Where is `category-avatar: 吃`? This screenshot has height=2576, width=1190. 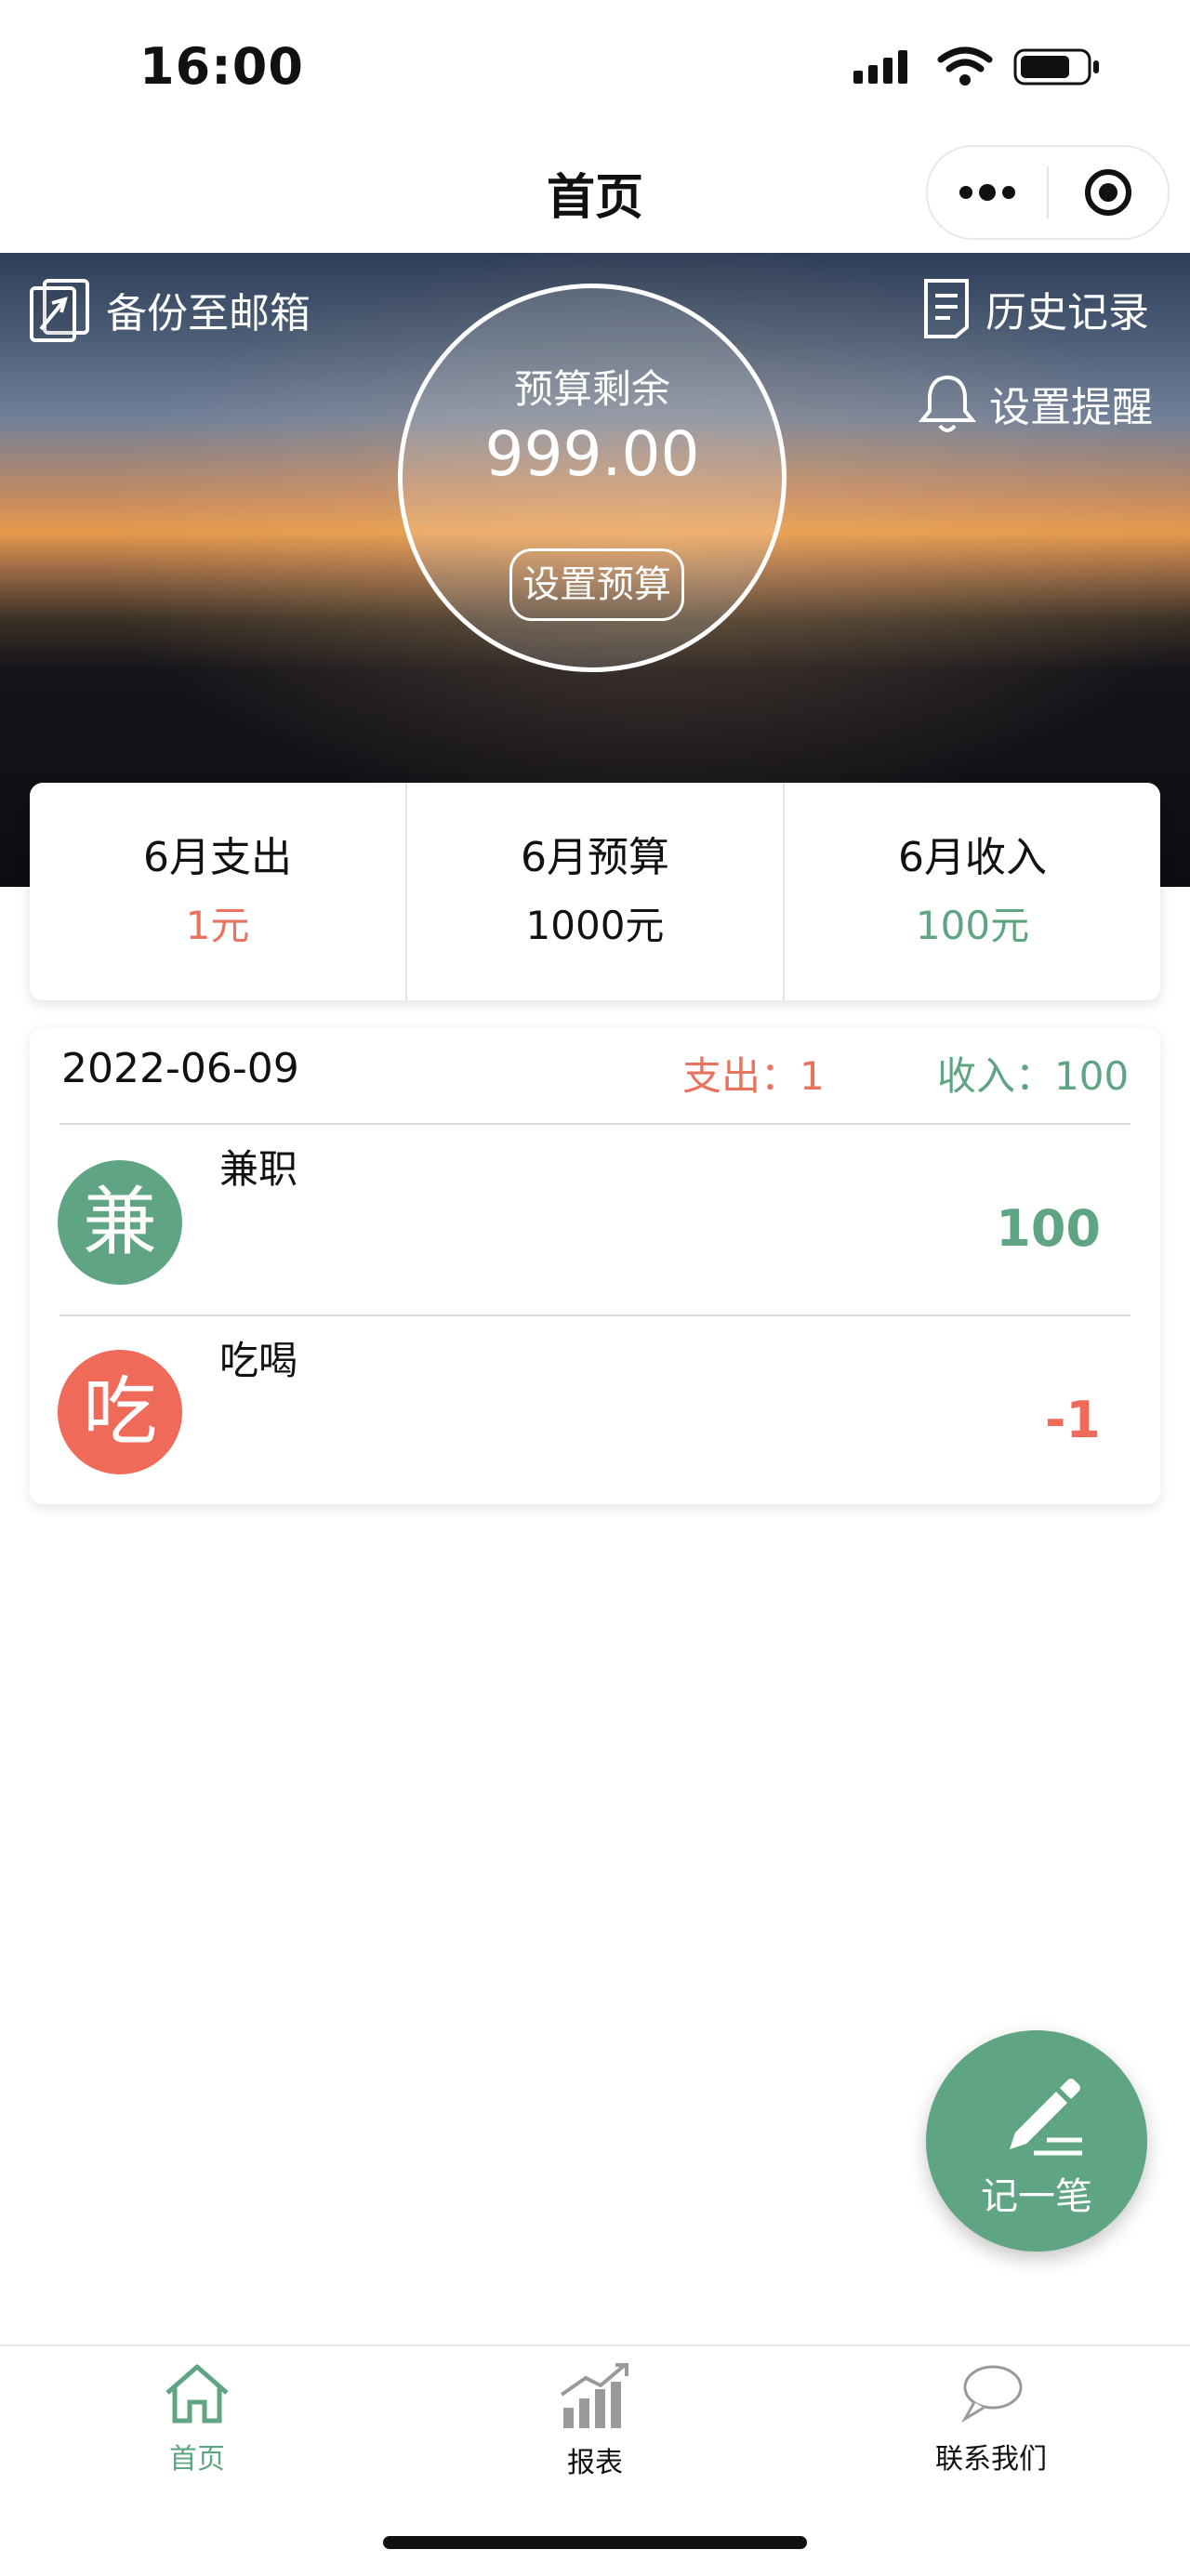 category-avatar: 吃 is located at coordinates (120, 1412).